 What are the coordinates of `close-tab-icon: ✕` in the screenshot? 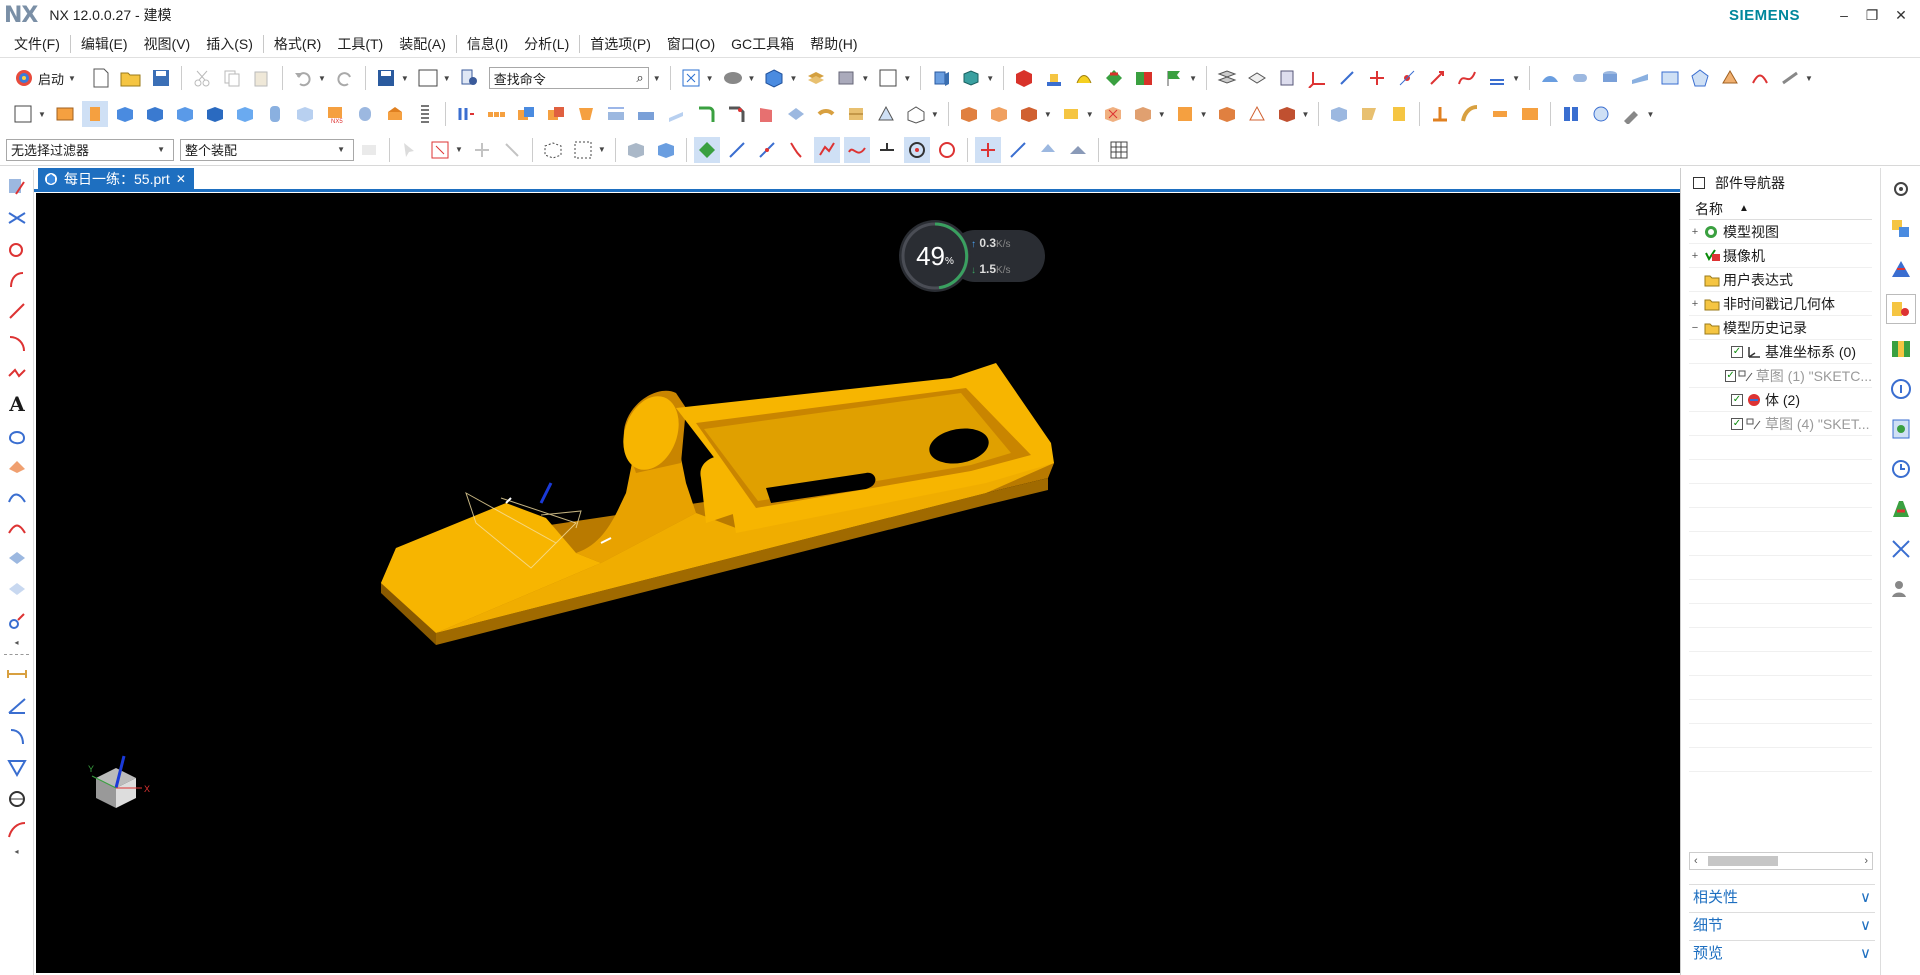 It's located at (181, 179).